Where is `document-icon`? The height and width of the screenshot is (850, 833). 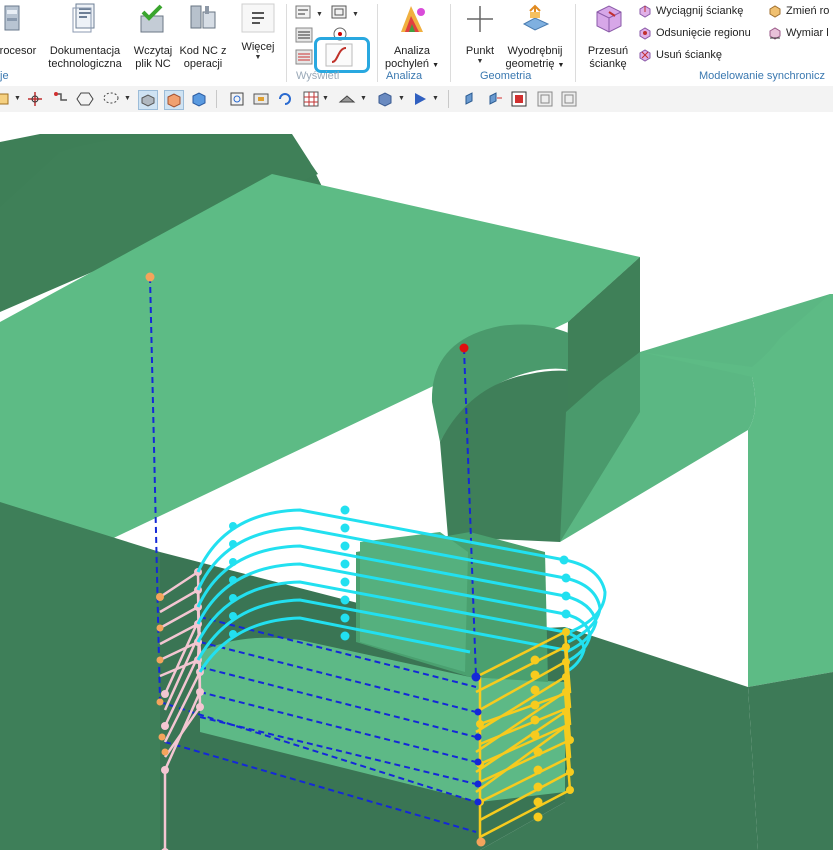
document-icon is located at coordinates (83, 18).